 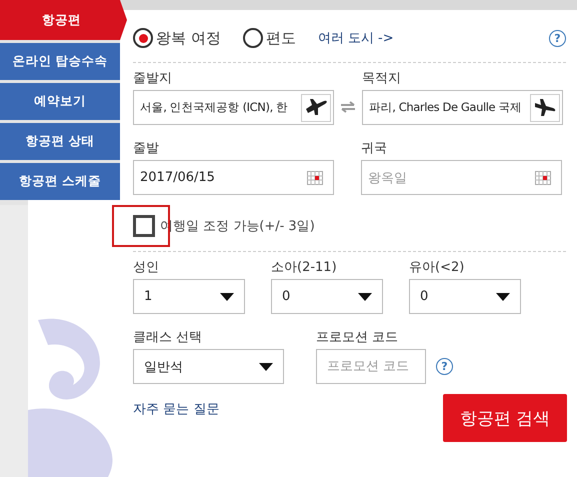 I want to click on field-label: 프로모션 코드, so click(x=358, y=337).